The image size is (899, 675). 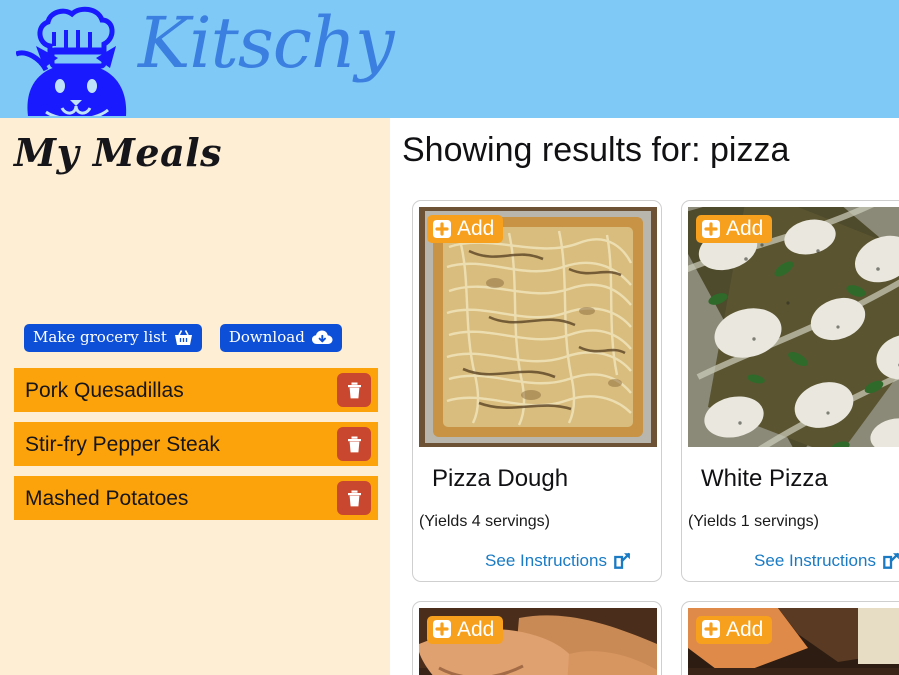 I want to click on recipe-title: White Pizza, so click(x=764, y=478).